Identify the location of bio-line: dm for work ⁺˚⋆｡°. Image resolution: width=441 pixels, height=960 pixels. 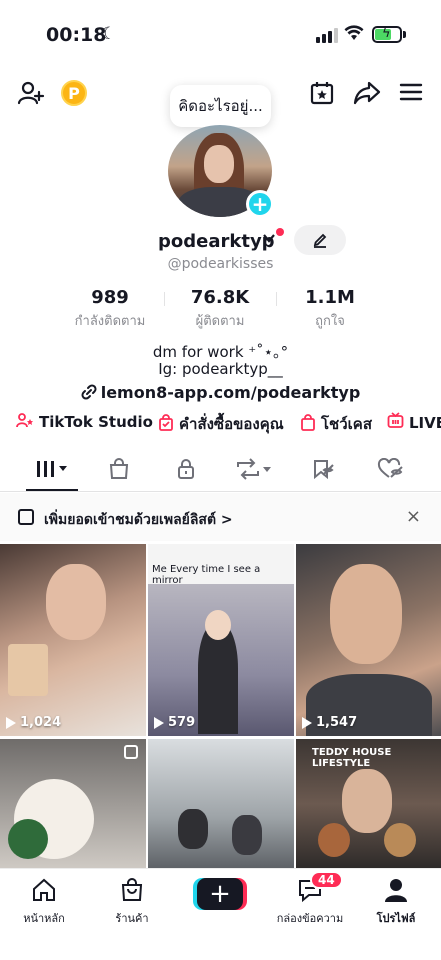
(220, 352).